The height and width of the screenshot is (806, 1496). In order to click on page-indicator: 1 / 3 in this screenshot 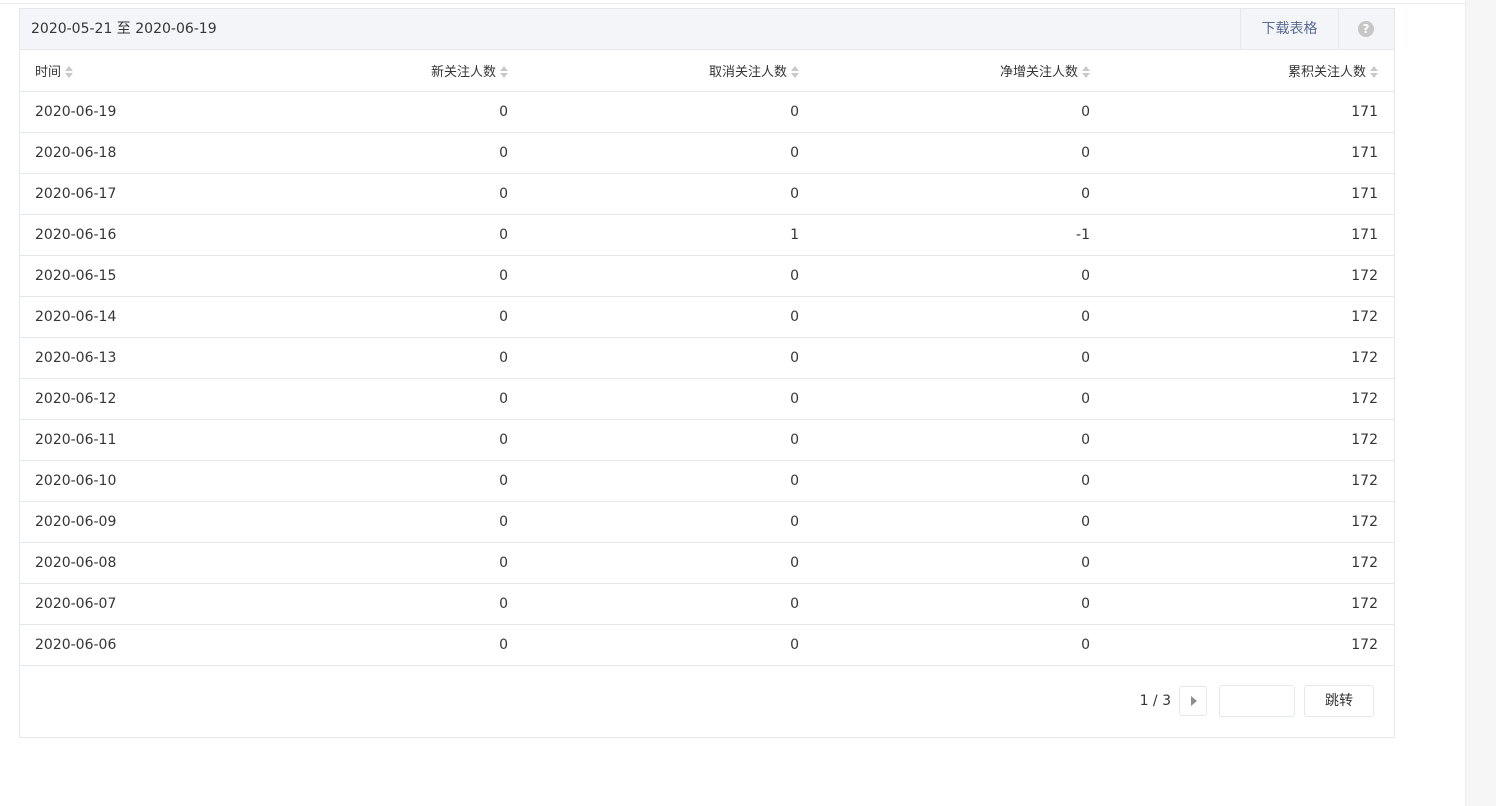, I will do `click(1155, 701)`.